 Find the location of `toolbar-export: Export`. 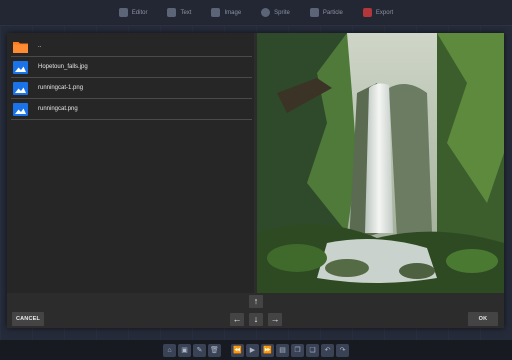

toolbar-export: Export is located at coordinates (378, 12).